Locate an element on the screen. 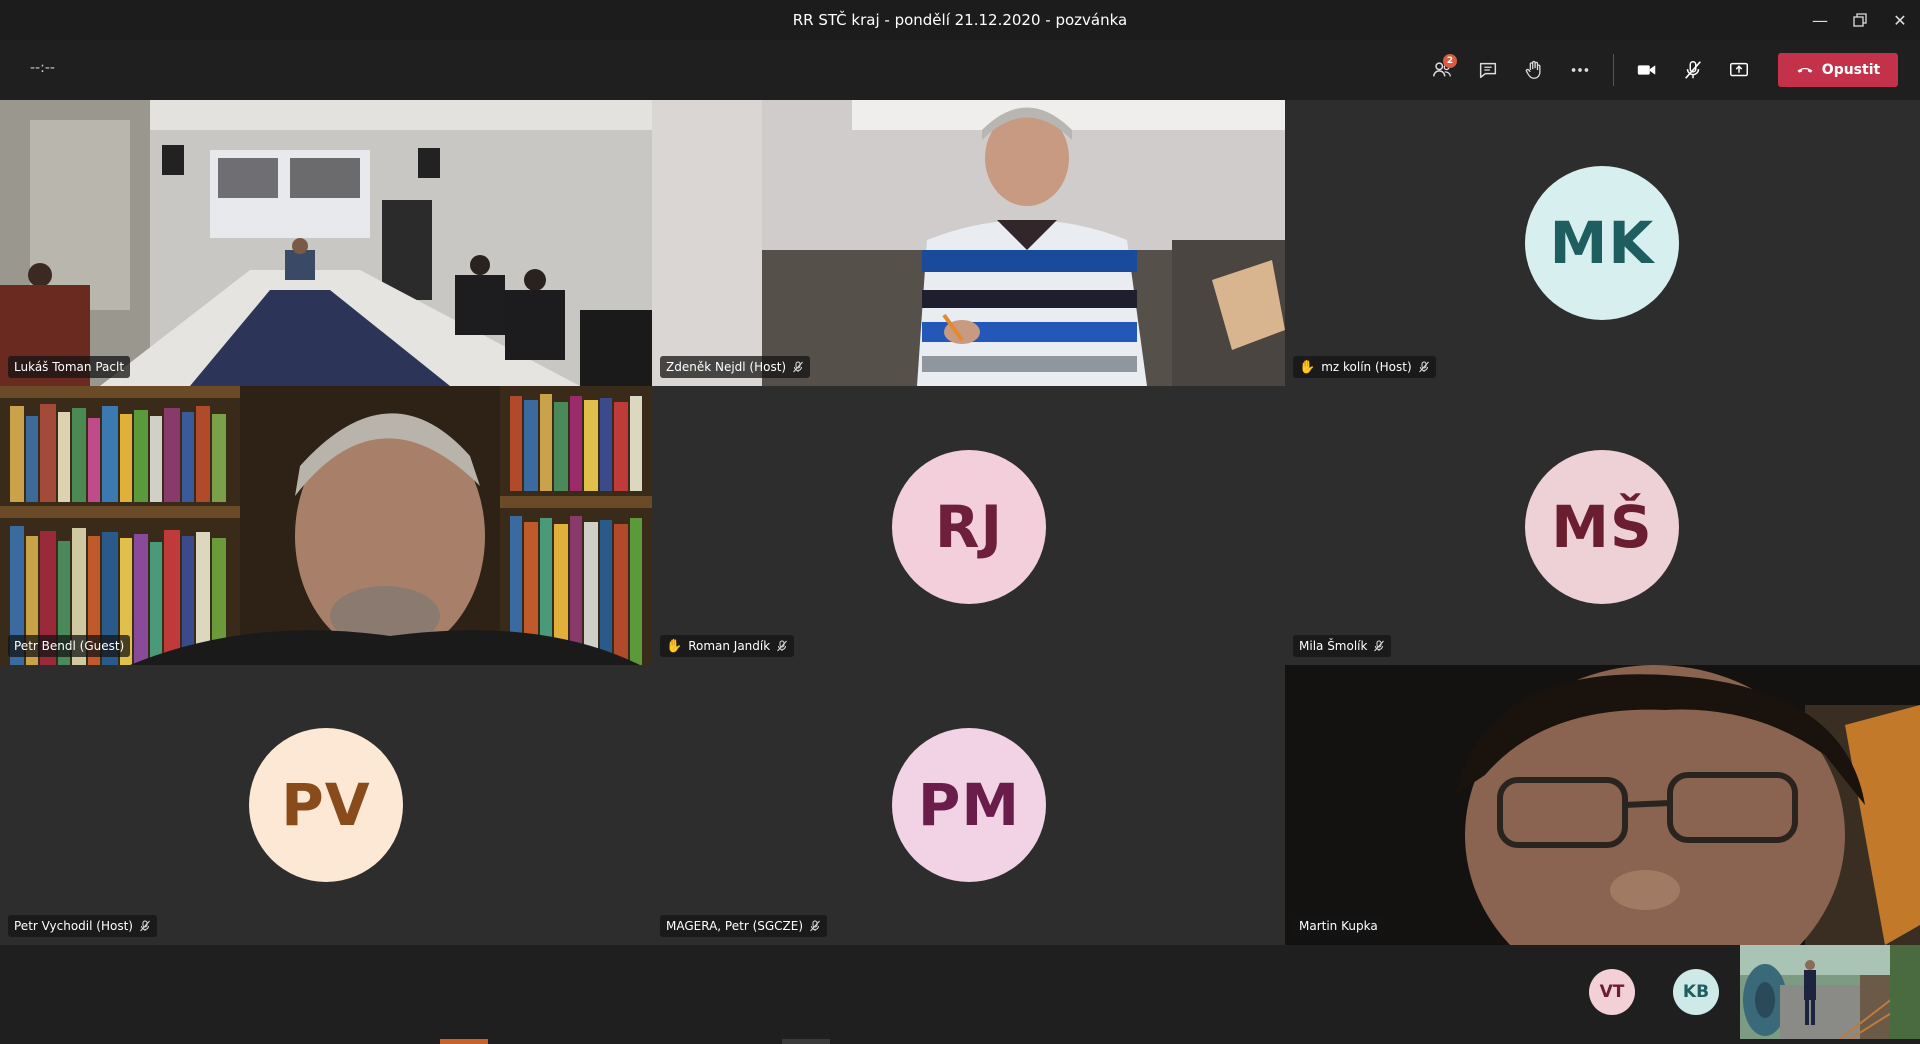  avatar: MŠ is located at coordinates (1602, 527).